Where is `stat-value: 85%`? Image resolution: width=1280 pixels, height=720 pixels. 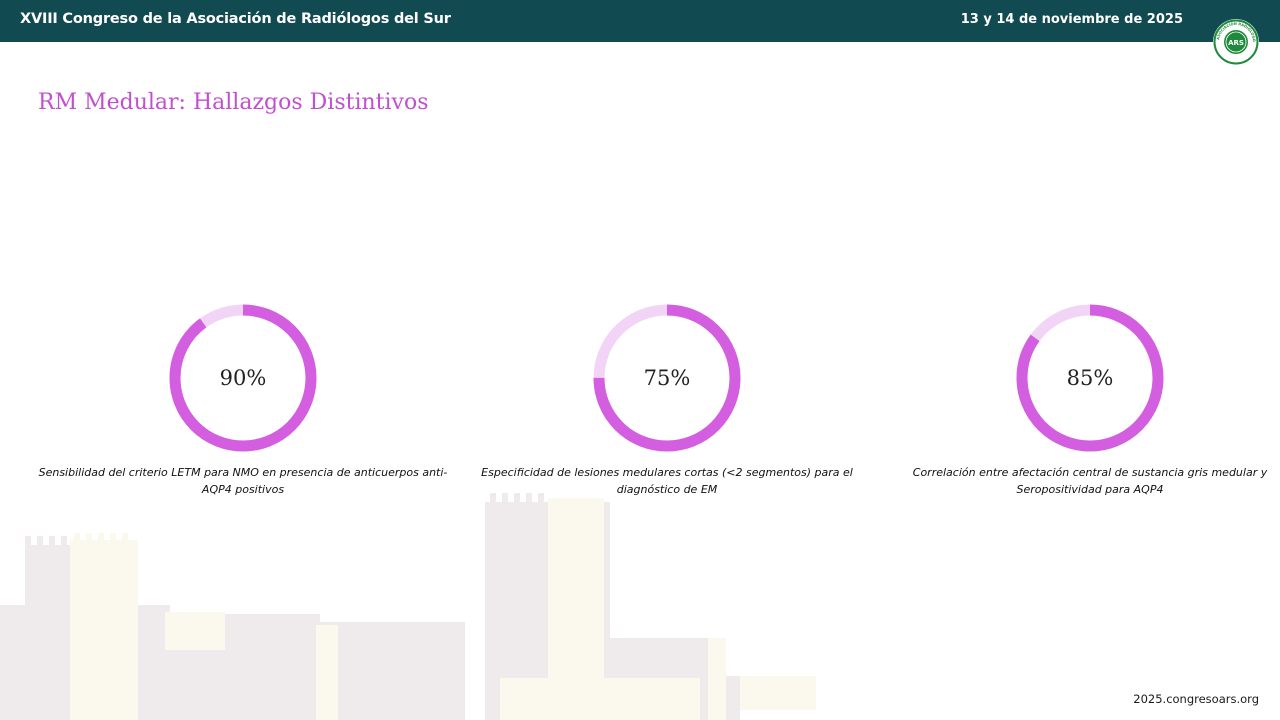 stat-value: 85% is located at coordinates (1090, 378).